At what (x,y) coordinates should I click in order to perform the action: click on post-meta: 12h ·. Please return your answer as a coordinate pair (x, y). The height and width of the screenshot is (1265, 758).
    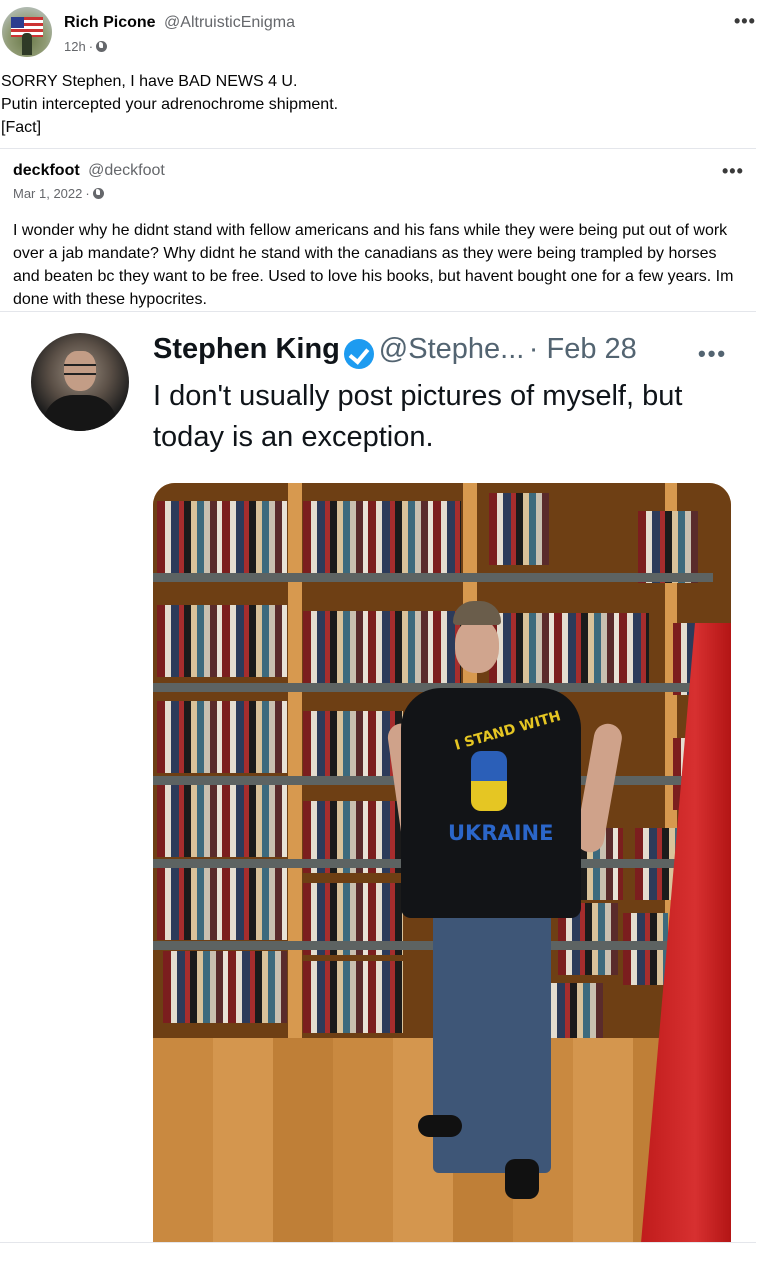
    Looking at the image, I should click on (86, 46).